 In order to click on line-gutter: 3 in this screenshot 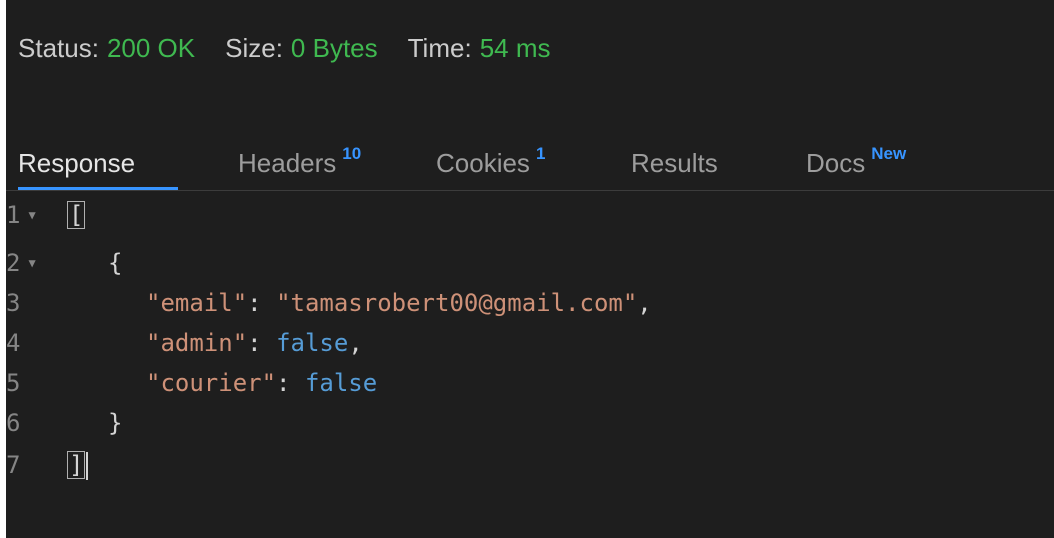, I will do `click(35, 303)`.